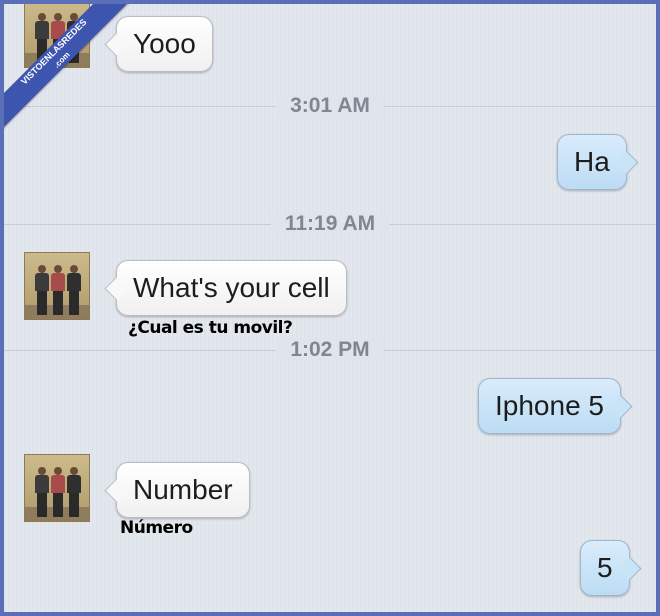  I want to click on incoming-message: What's your cell, so click(225, 288).